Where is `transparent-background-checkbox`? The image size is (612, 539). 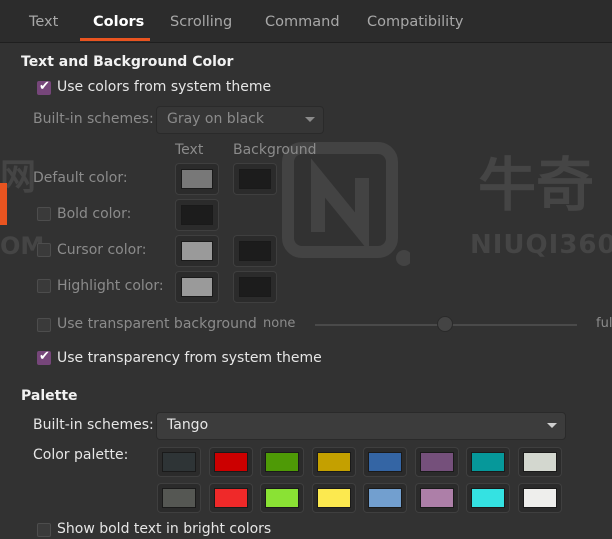 transparent-background-checkbox is located at coordinates (44, 325).